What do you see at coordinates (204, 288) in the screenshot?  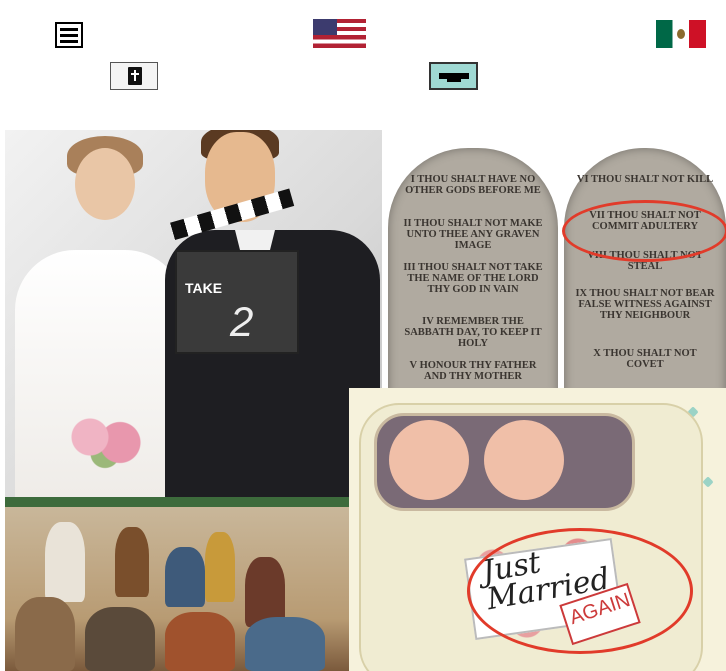 I see `clapper-take-label: TAKE` at bounding box center [204, 288].